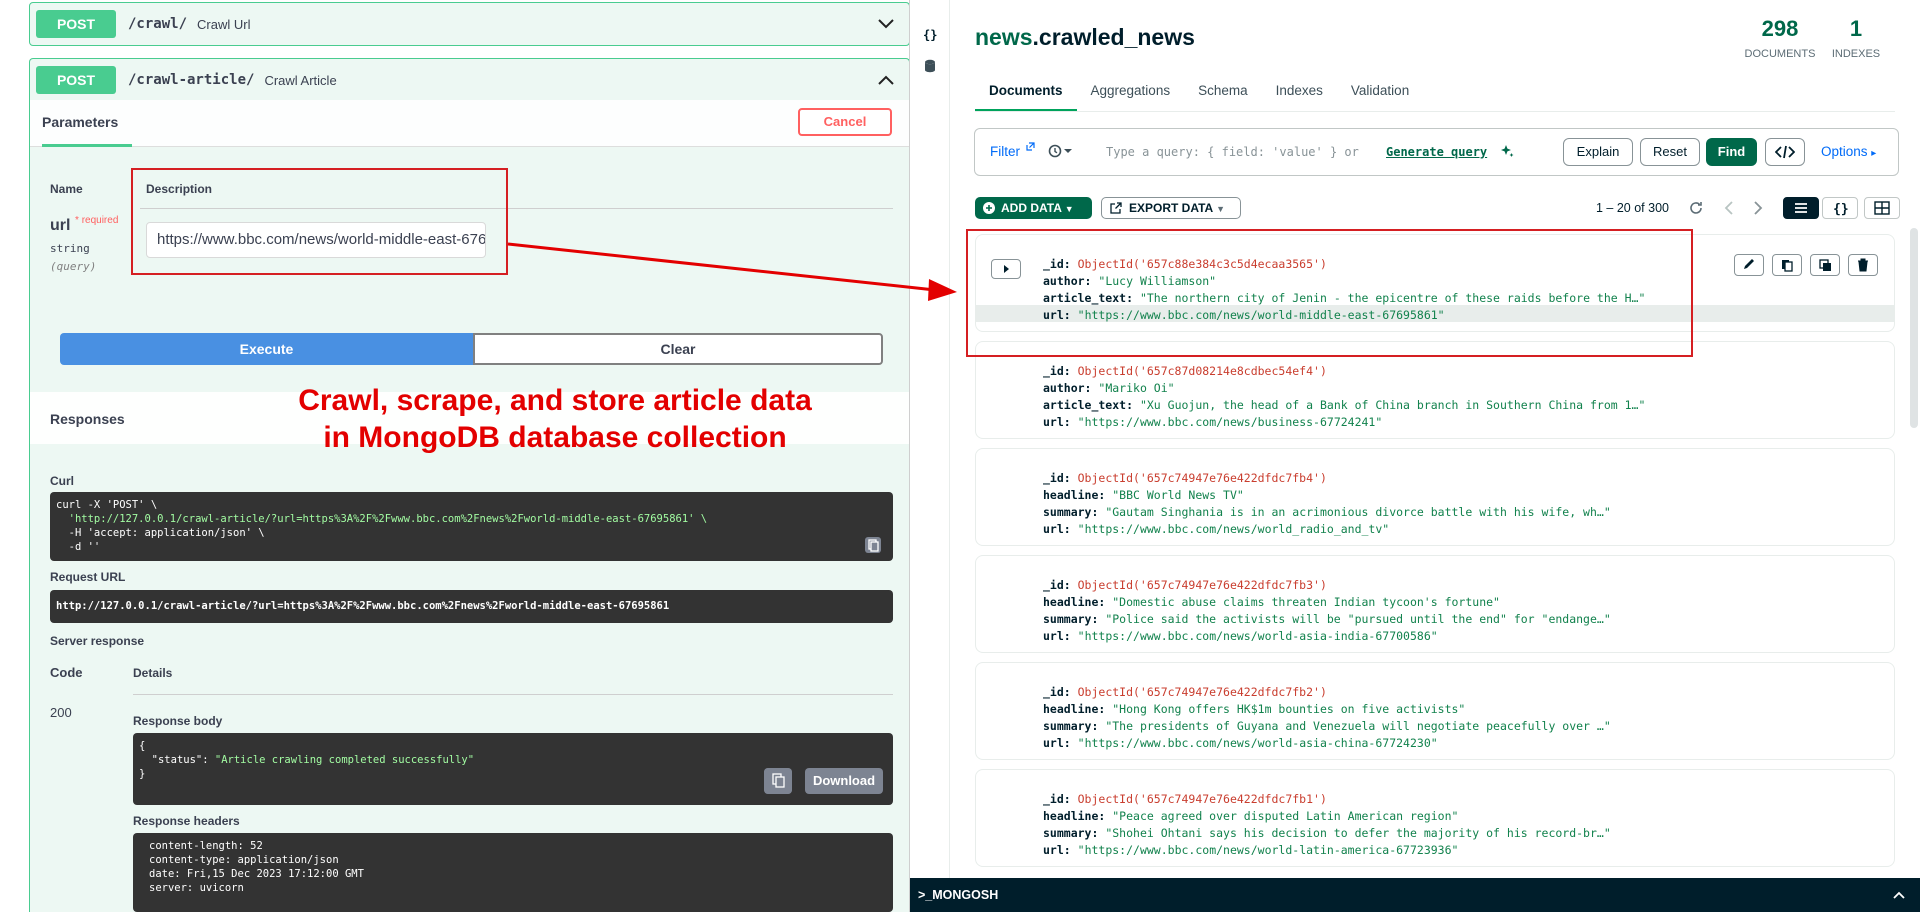 The height and width of the screenshot is (912, 1920). I want to click on pencil-icon, so click(1749, 264).